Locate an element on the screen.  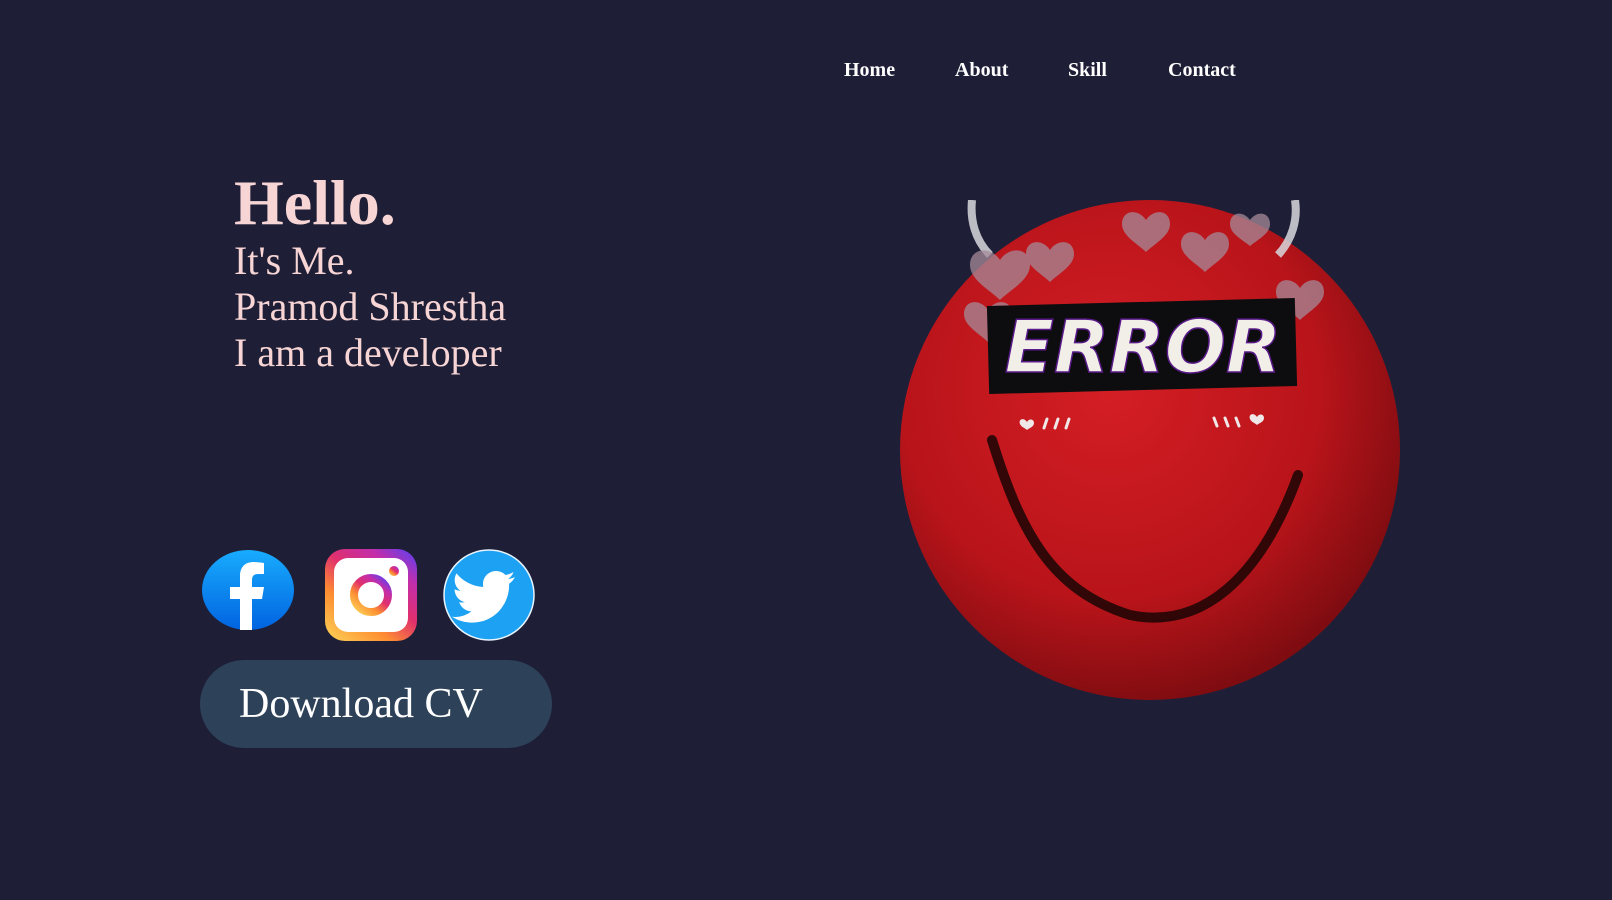
developer-role: I am a developer is located at coordinates (368, 352).